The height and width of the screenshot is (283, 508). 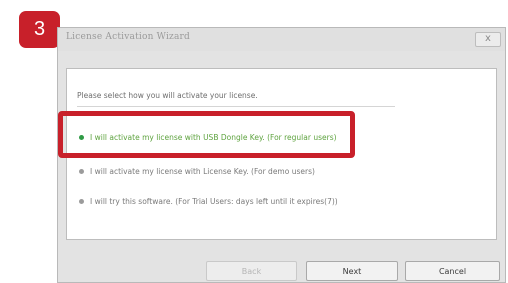 I want to click on next-button-label: Next, so click(x=352, y=271).